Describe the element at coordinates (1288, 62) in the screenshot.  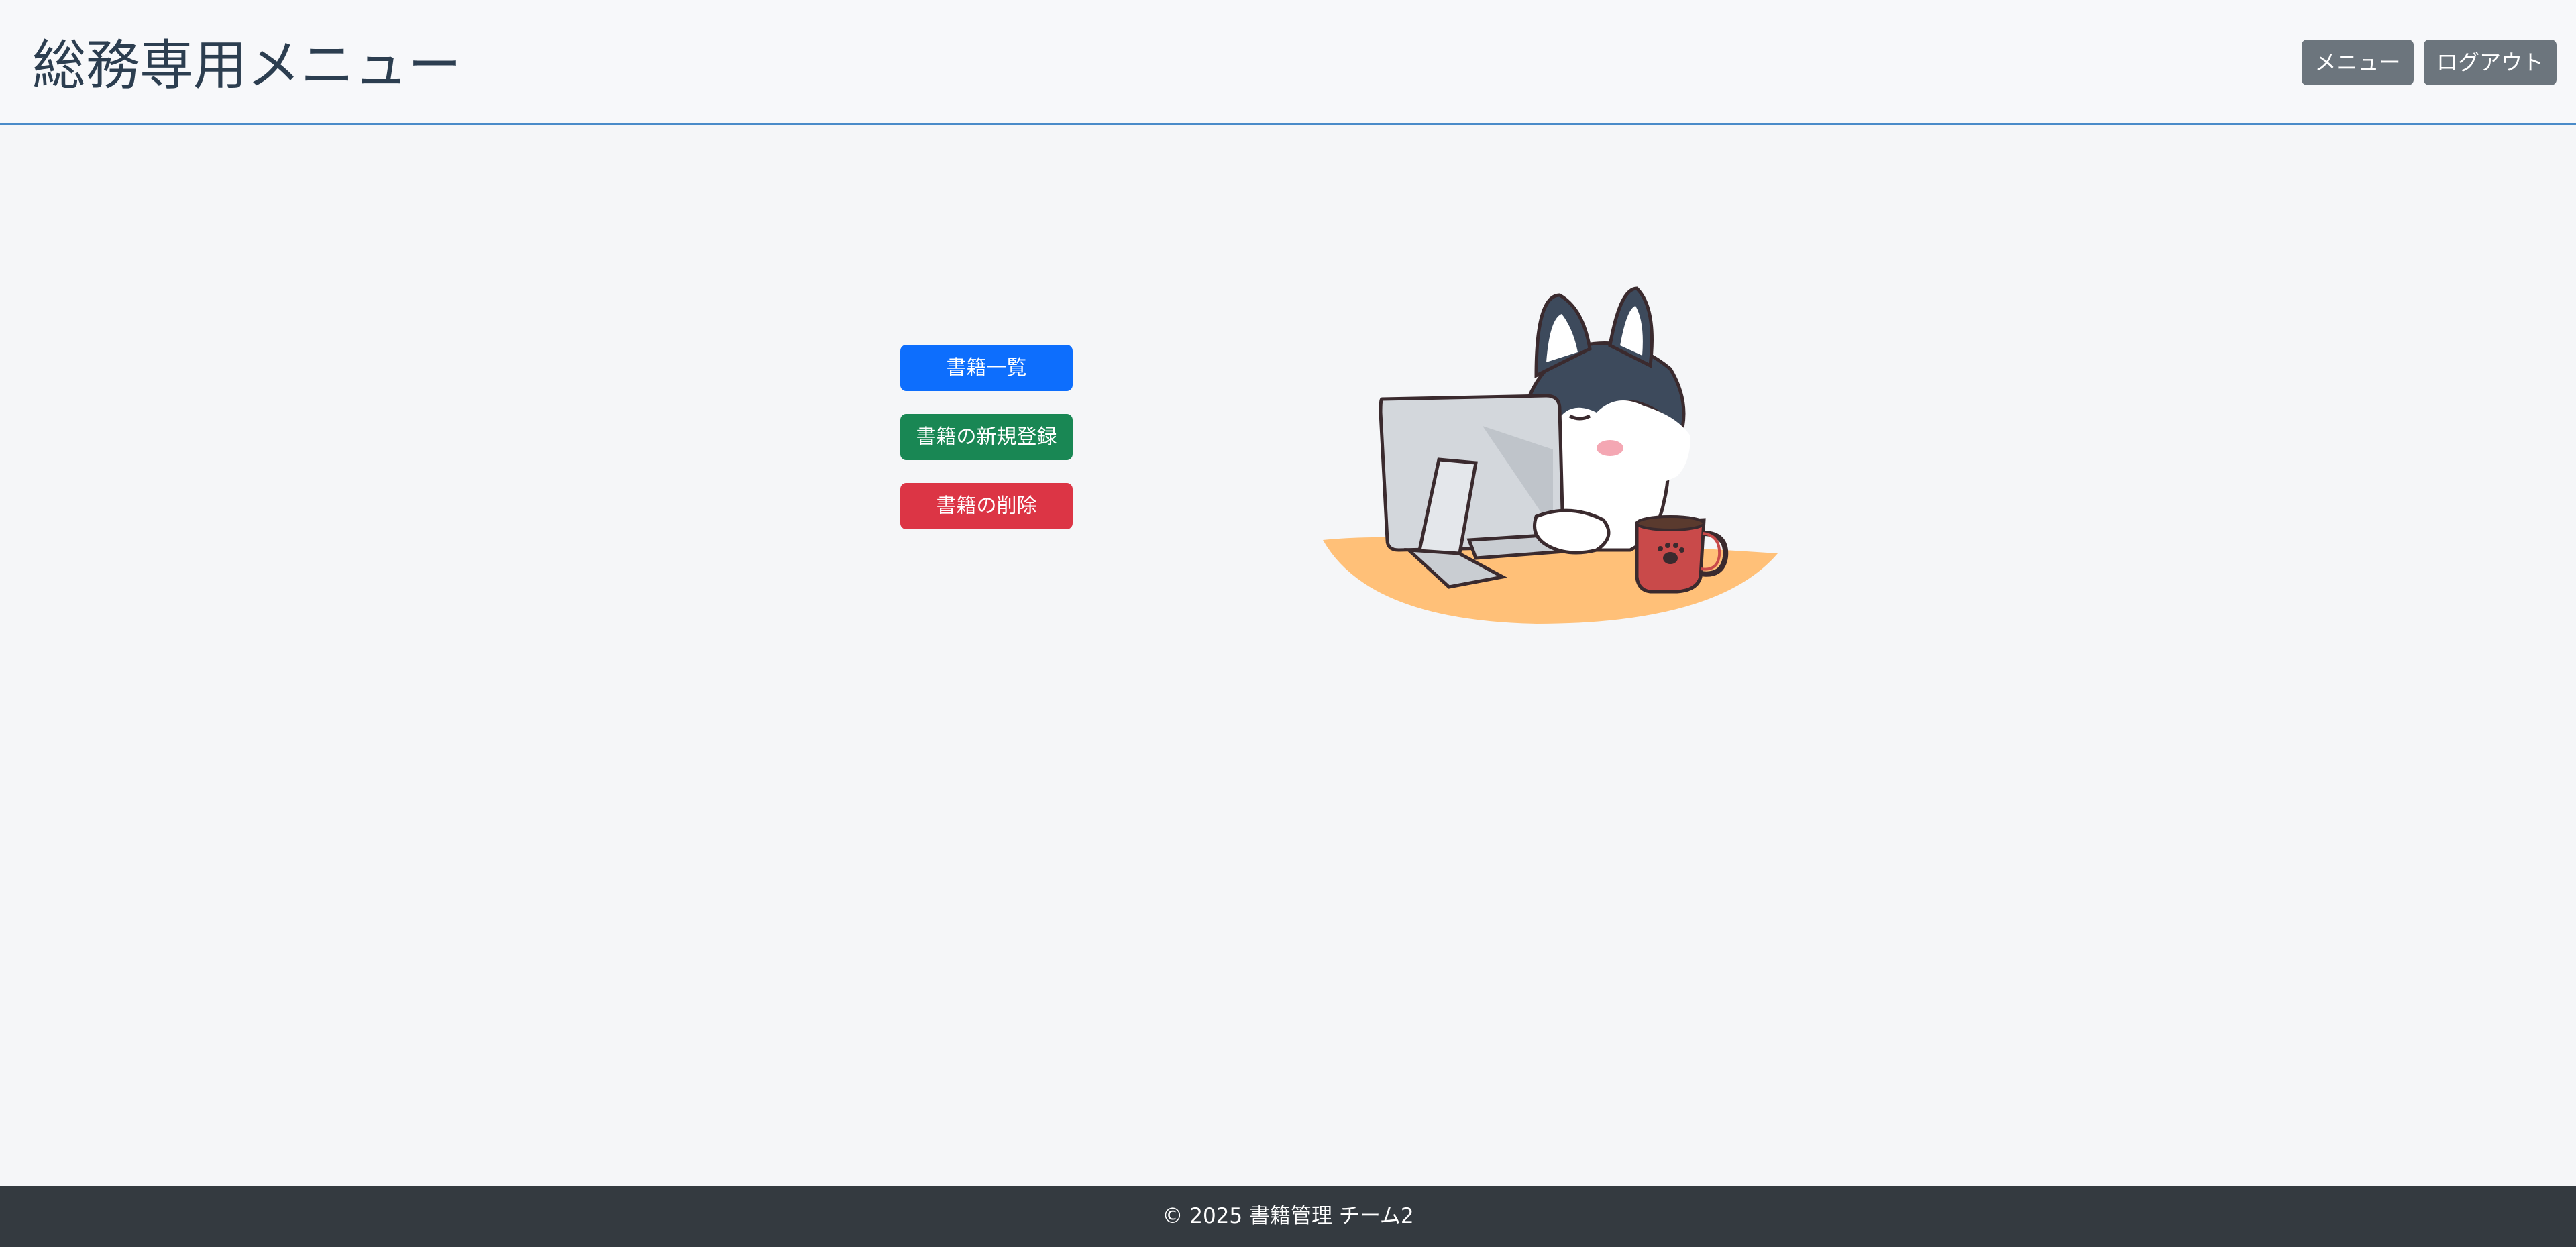
I see `header: 総務専用メニュー メニュー ログアウト` at that location.